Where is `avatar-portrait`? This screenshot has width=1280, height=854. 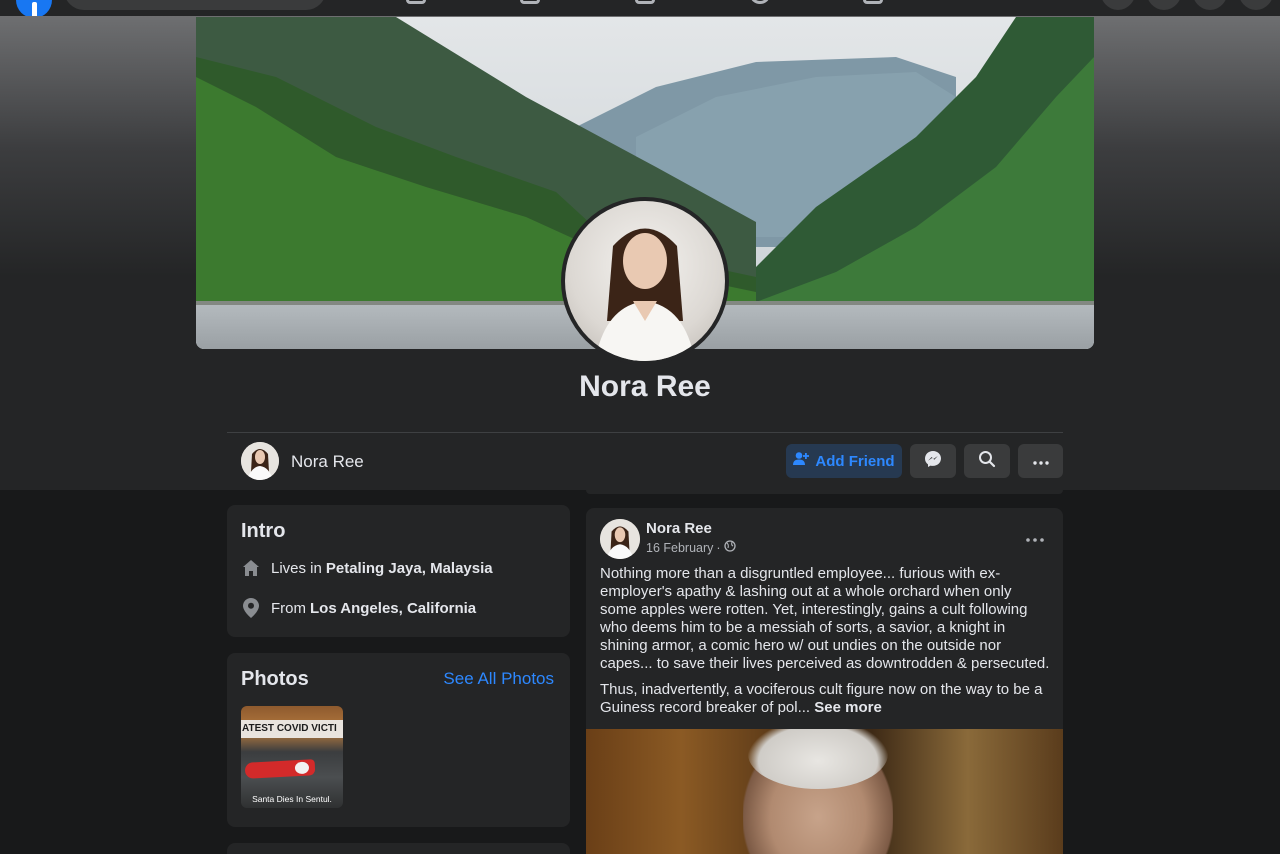
avatar-portrait is located at coordinates (260, 461).